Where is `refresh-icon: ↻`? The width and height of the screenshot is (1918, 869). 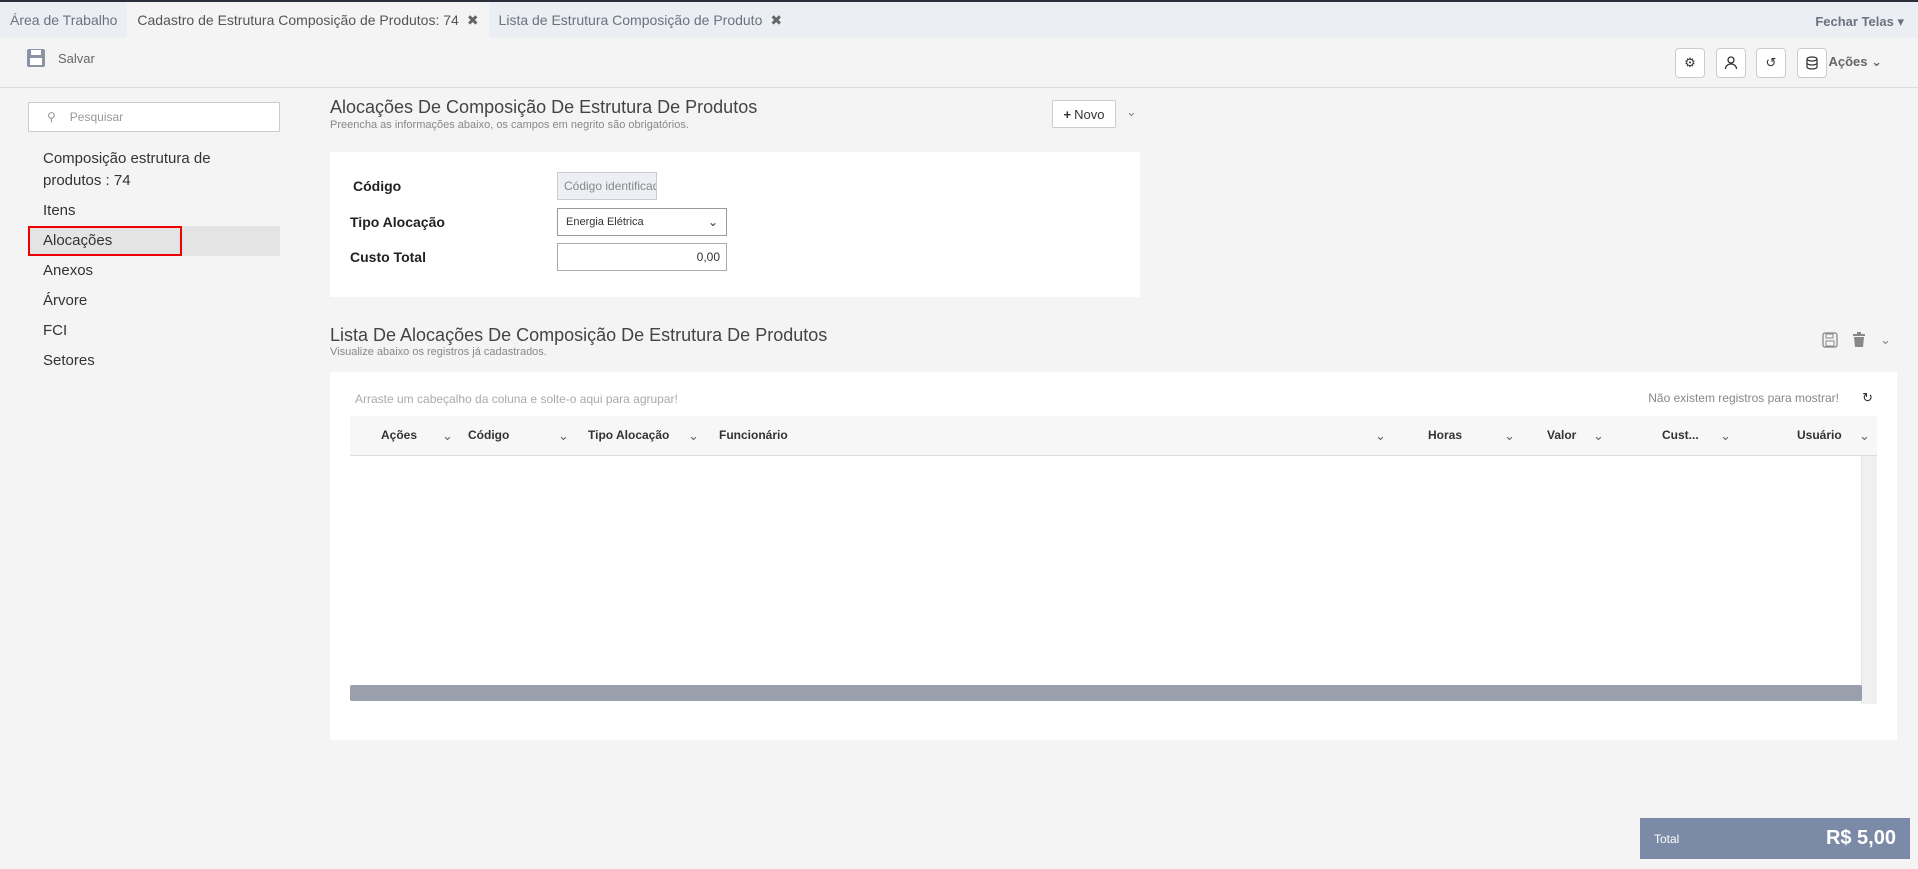
refresh-icon: ↻ is located at coordinates (1867, 398).